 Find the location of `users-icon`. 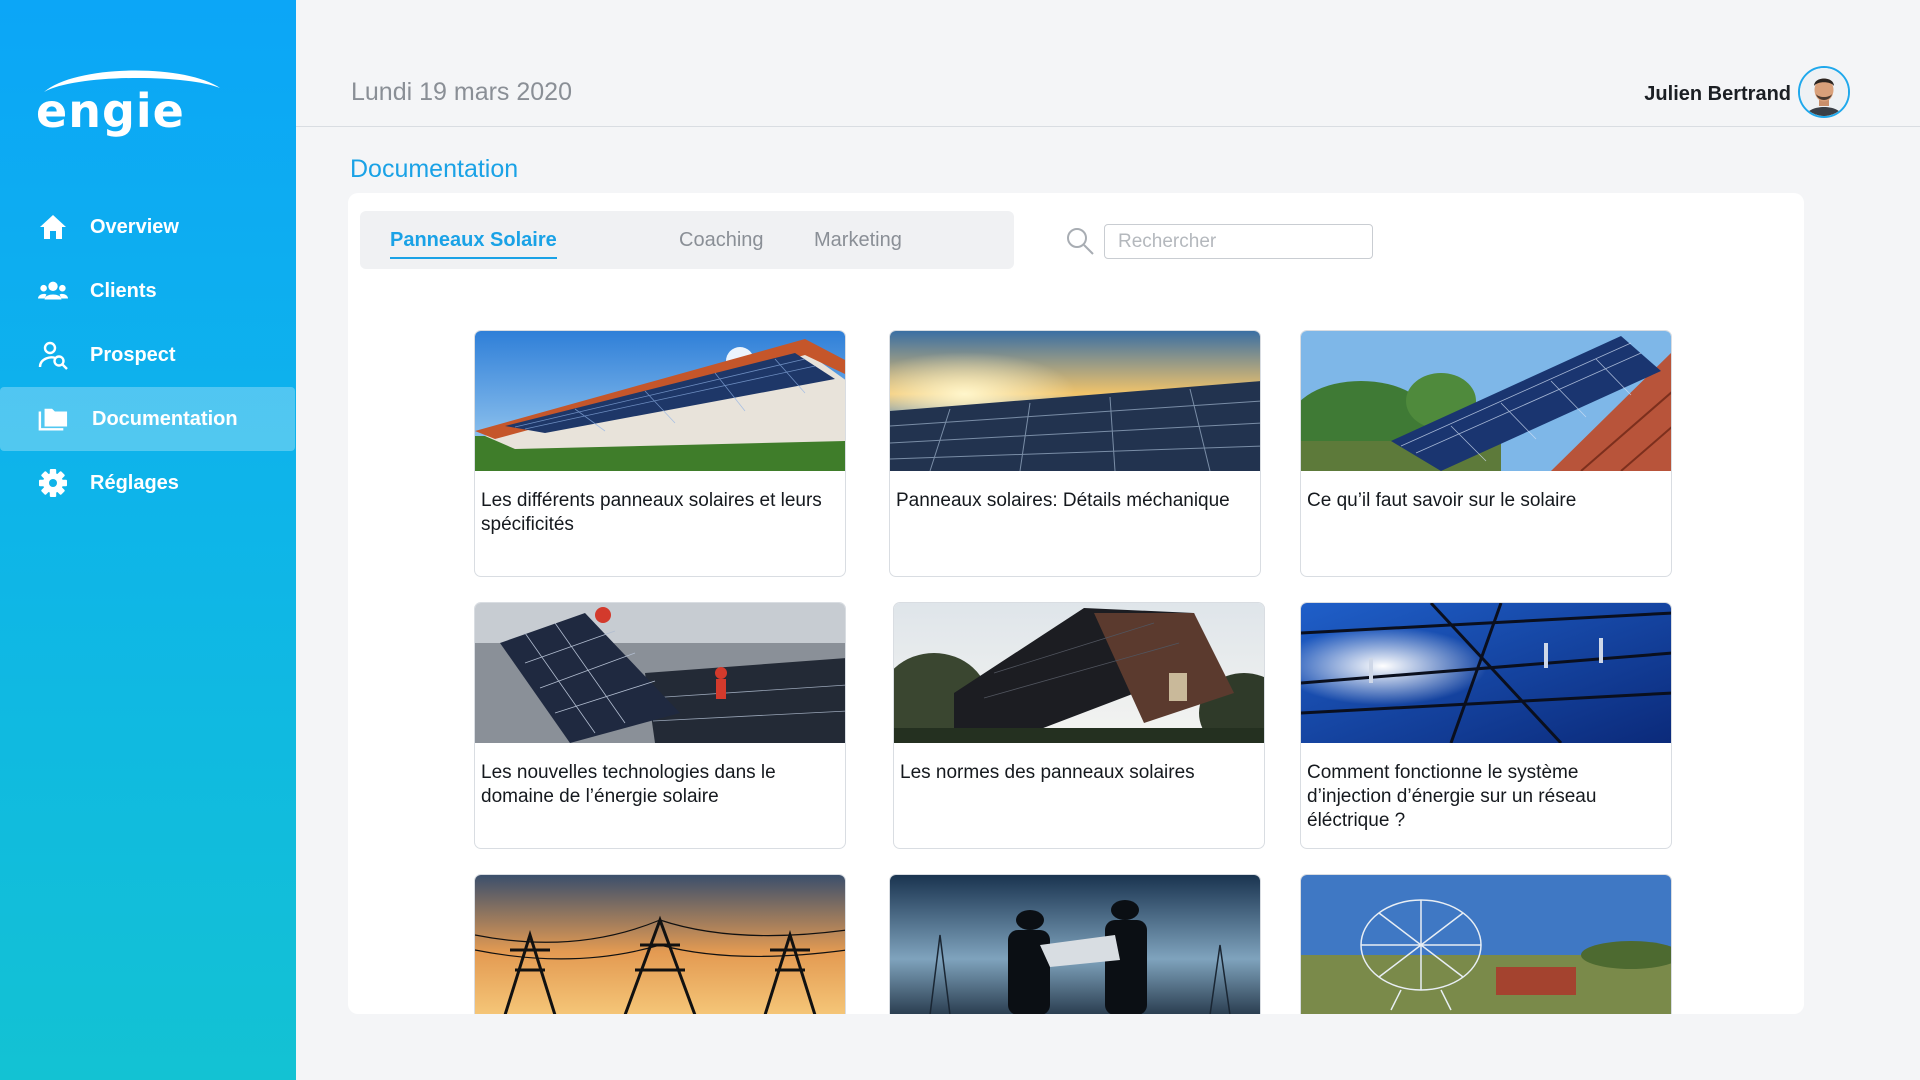

users-icon is located at coordinates (53, 291).